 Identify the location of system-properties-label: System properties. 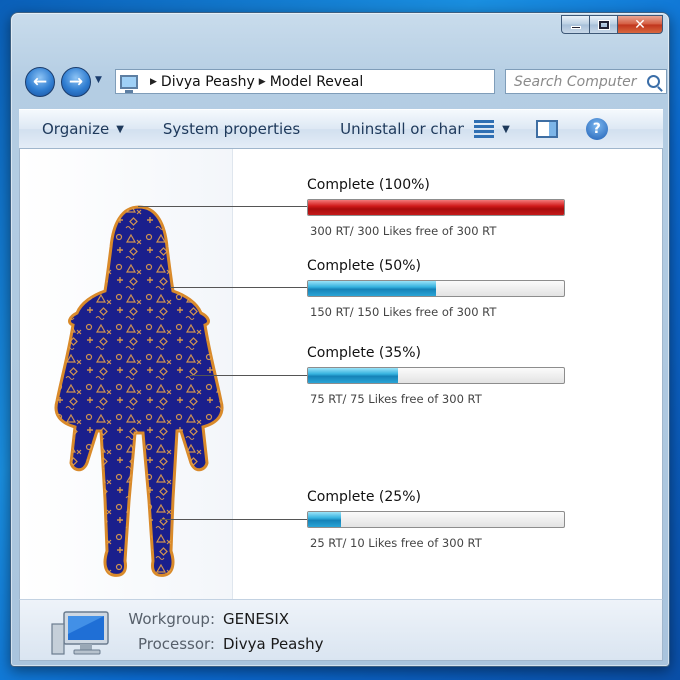
(231, 129).